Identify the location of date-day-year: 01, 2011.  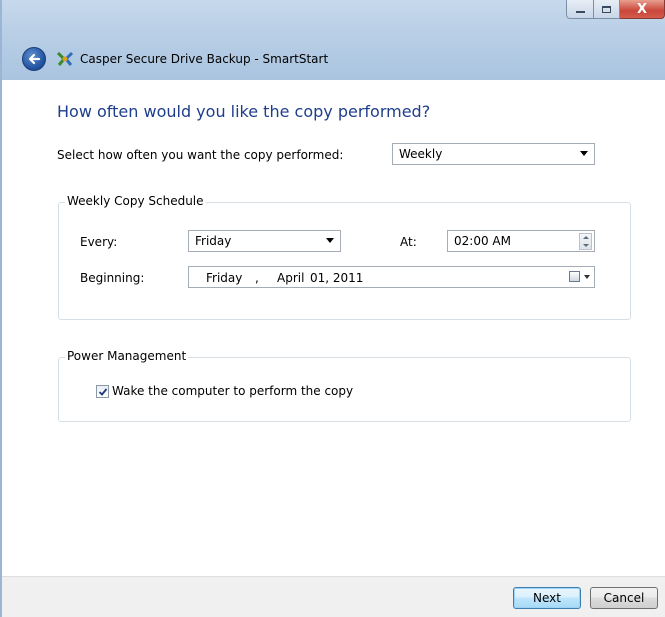
(336, 278).